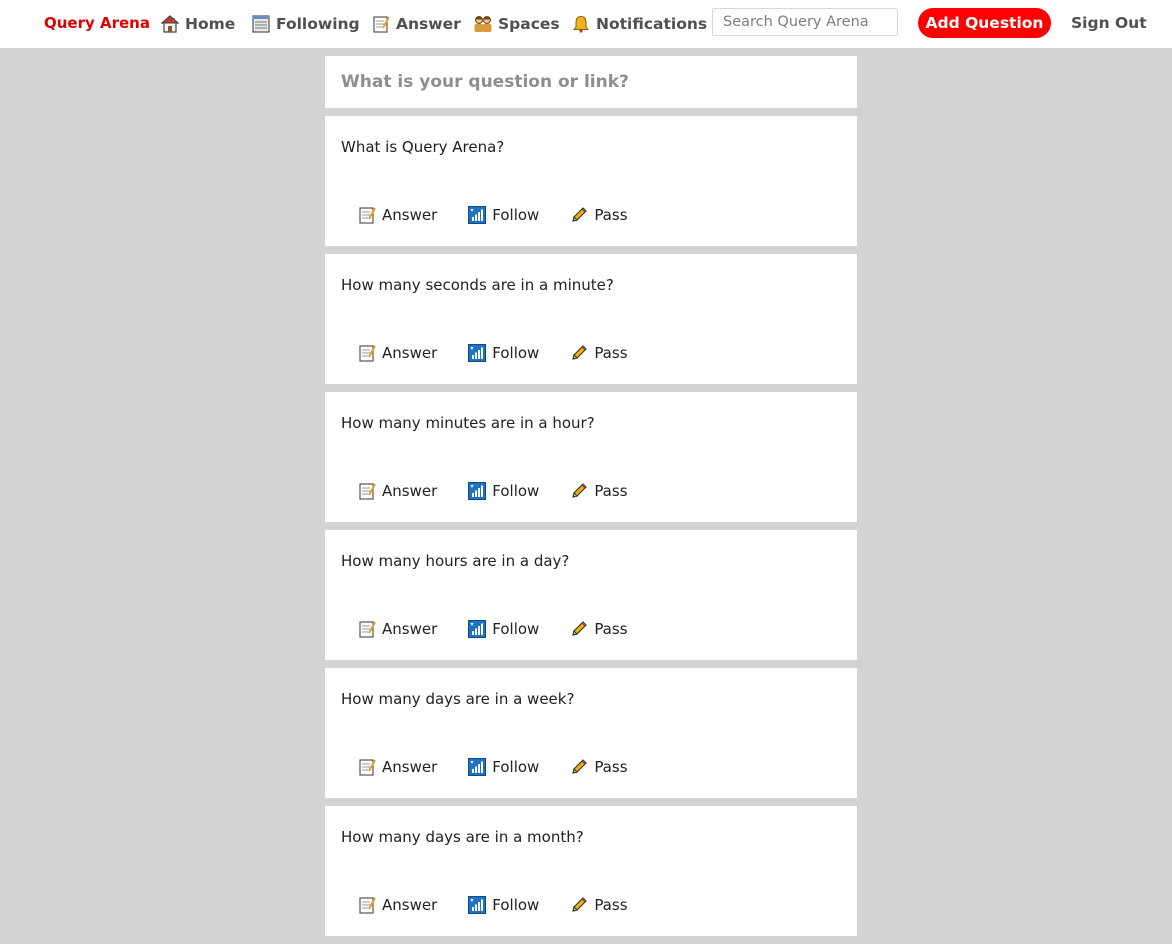  What do you see at coordinates (97, 23) in the screenshot?
I see `brand-logo: Query Arena` at bounding box center [97, 23].